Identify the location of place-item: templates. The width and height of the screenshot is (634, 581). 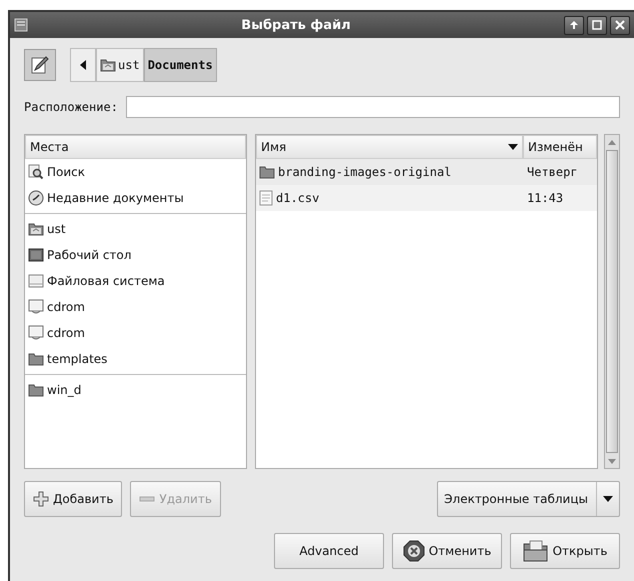
(135, 359).